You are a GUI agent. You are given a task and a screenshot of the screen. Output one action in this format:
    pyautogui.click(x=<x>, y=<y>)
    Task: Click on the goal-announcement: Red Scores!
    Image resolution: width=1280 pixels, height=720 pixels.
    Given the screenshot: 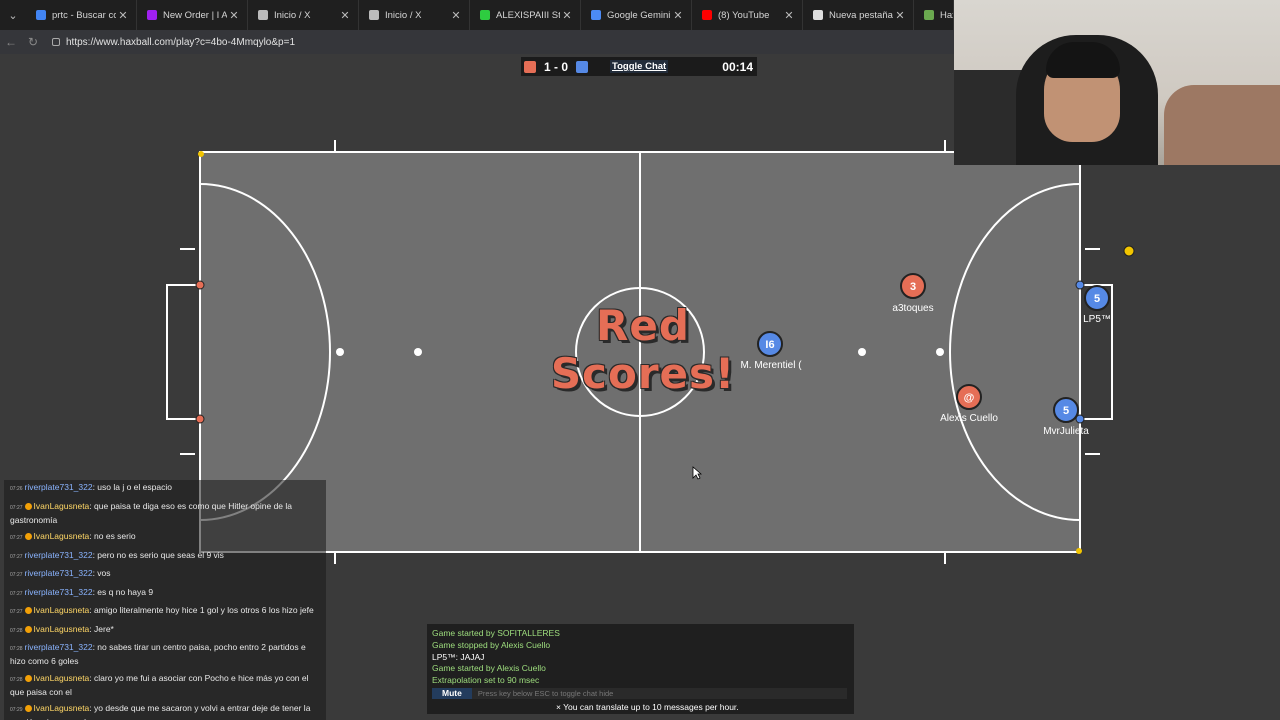 What is the action you would take?
    pyautogui.click(x=643, y=350)
    